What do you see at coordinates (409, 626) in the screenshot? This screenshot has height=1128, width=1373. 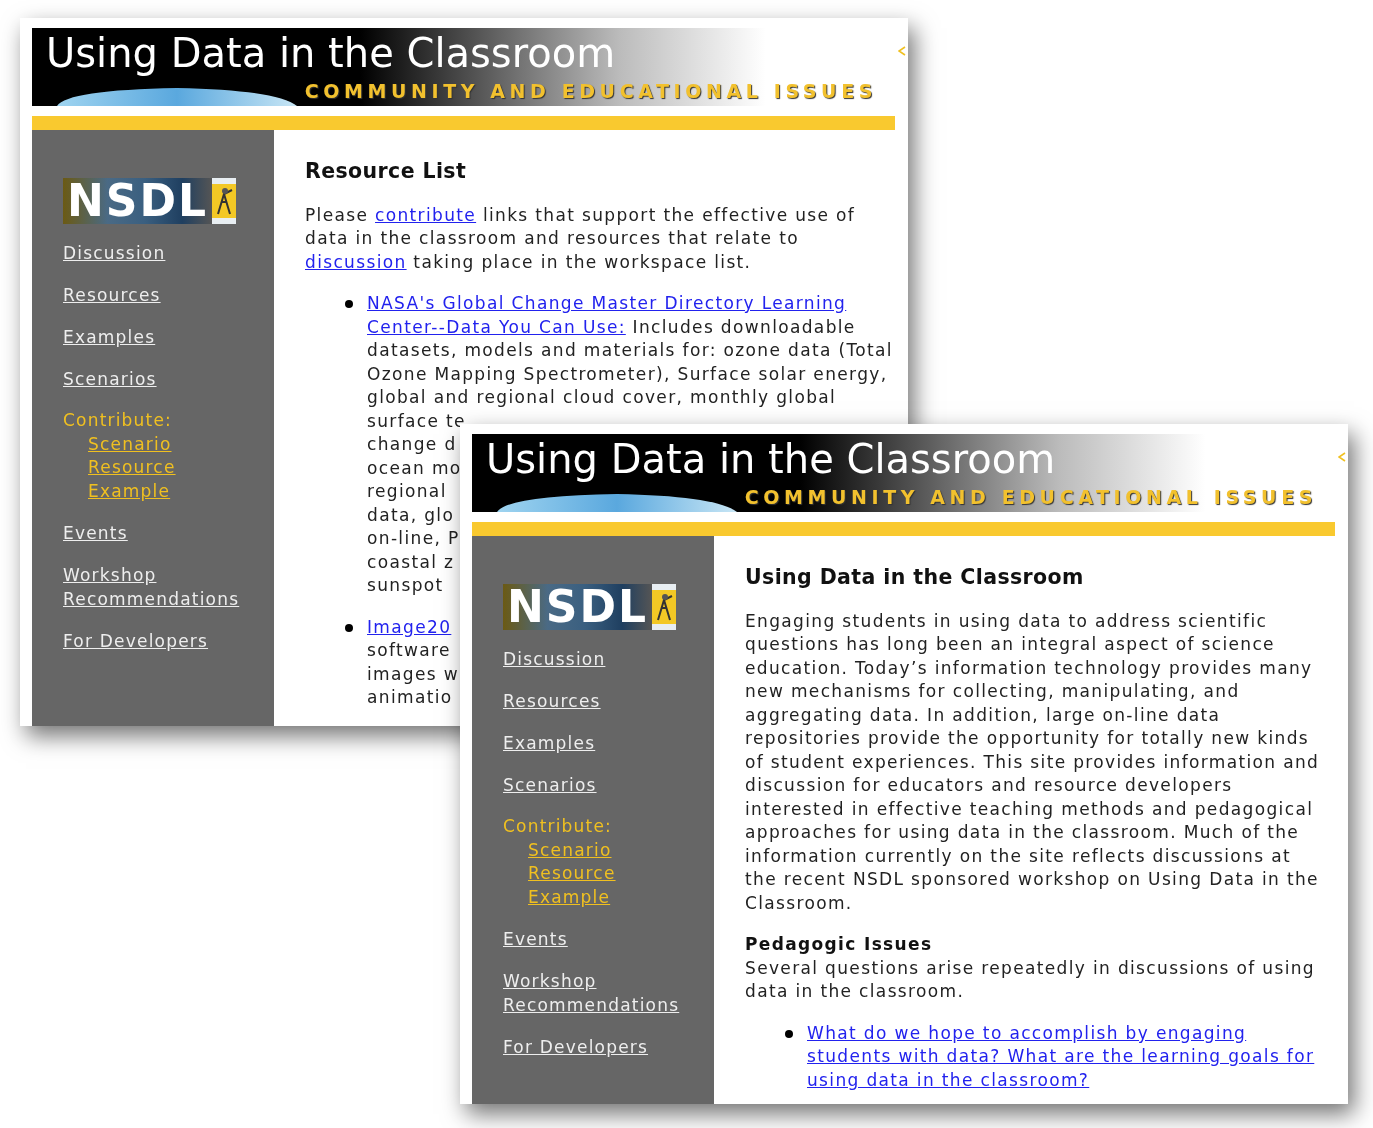 I see `text-link: Image20` at bounding box center [409, 626].